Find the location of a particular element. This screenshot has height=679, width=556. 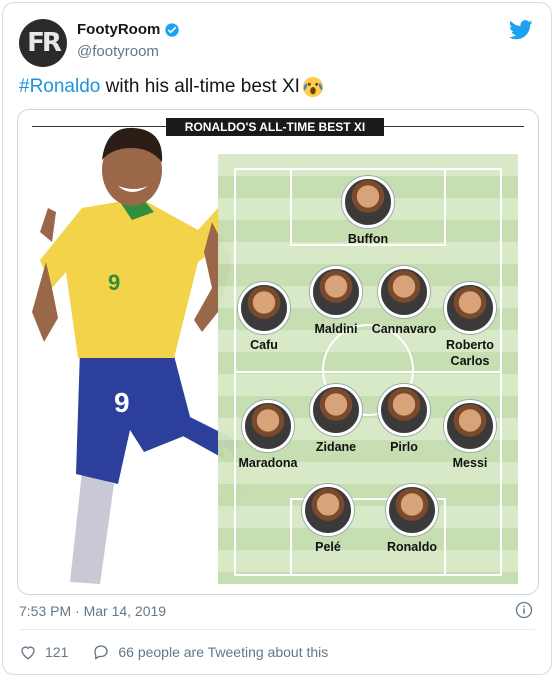

heart-icon is located at coordinates (28, 653).